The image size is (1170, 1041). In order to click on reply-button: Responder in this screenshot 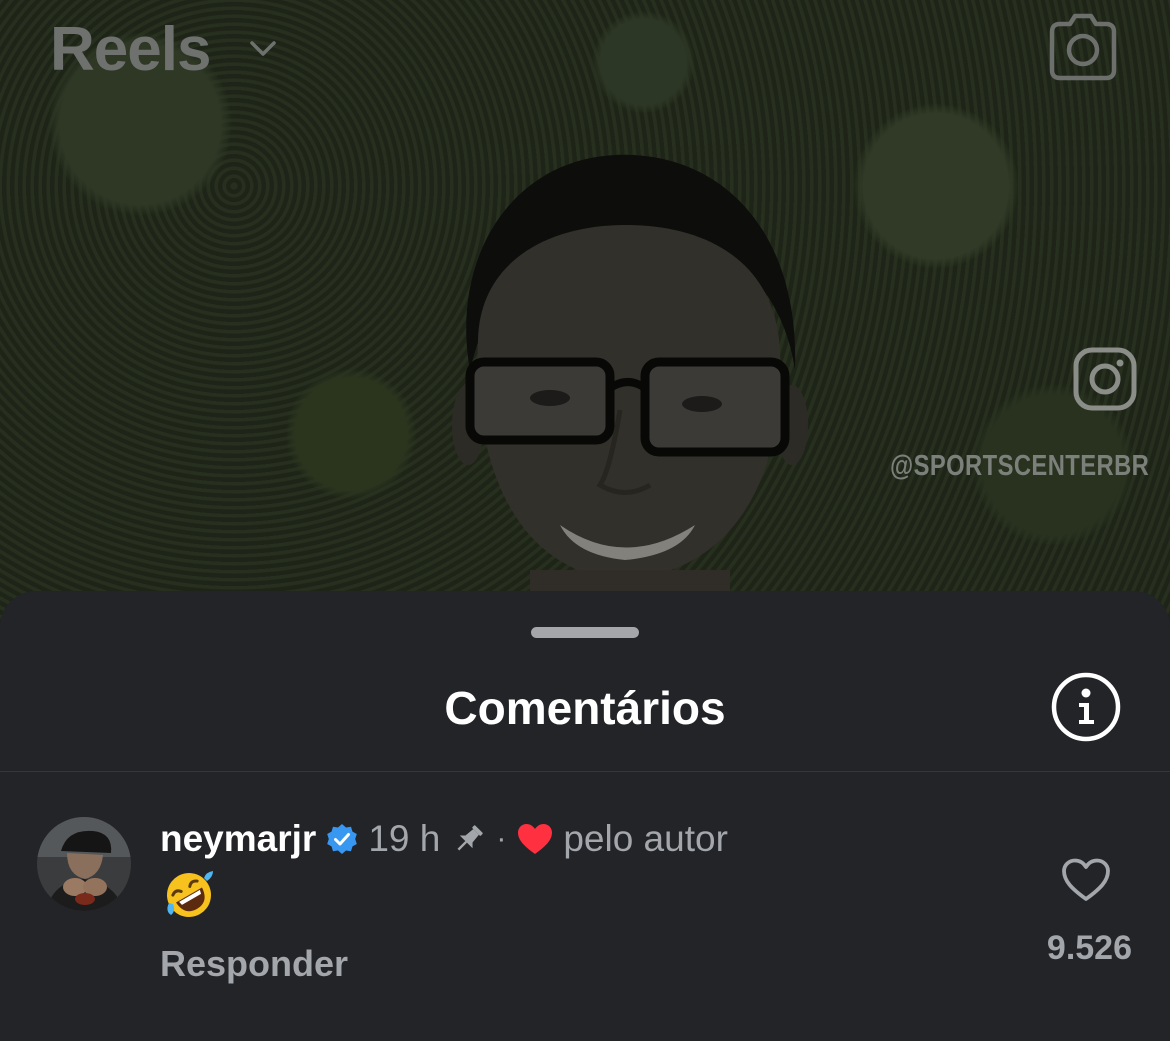, I will do `click(254, 964)`.